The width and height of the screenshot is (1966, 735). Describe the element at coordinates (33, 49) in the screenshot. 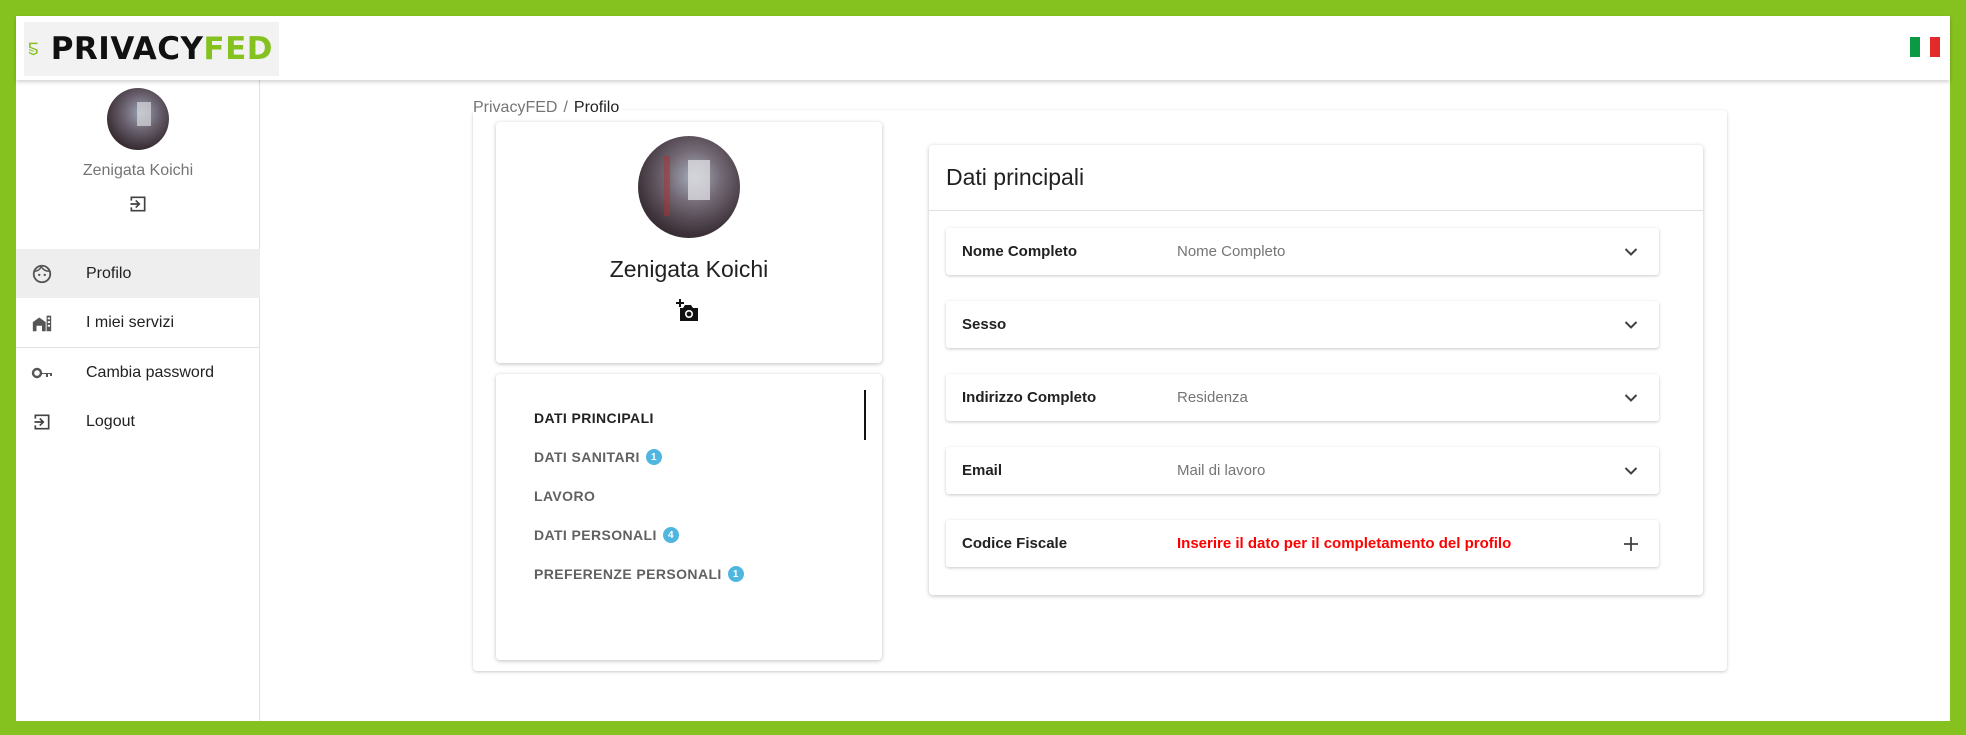

I see `shield-logo-icon` at that location.